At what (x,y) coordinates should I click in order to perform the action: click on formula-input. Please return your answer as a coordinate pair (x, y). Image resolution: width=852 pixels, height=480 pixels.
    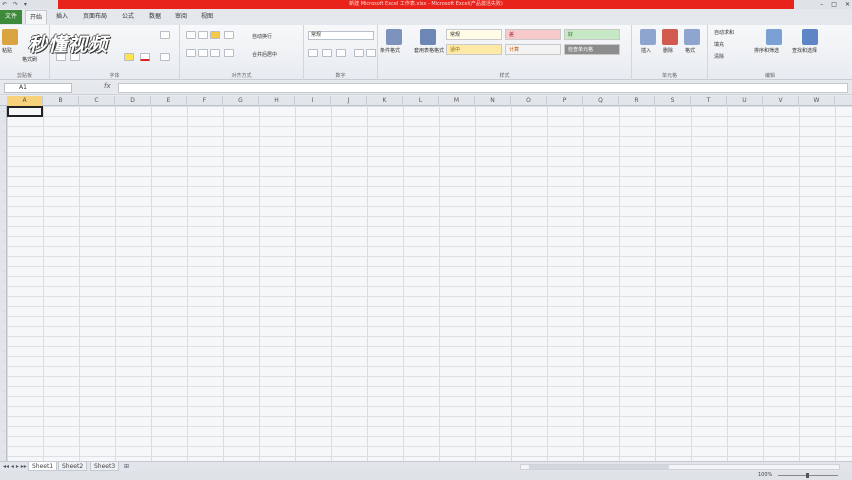
    Looking at the image, I should click on (483, 88).